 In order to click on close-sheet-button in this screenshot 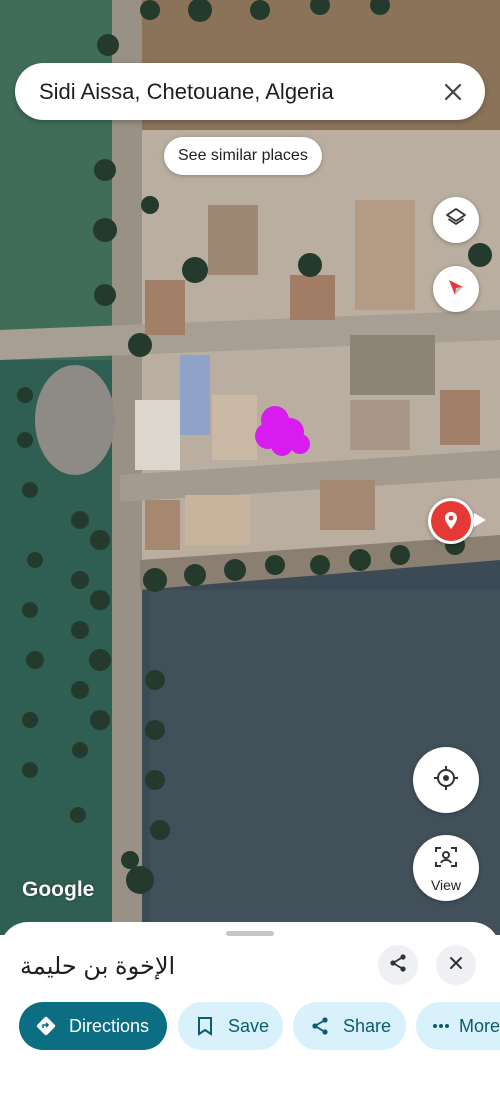, I will do `click(456, 965)`.